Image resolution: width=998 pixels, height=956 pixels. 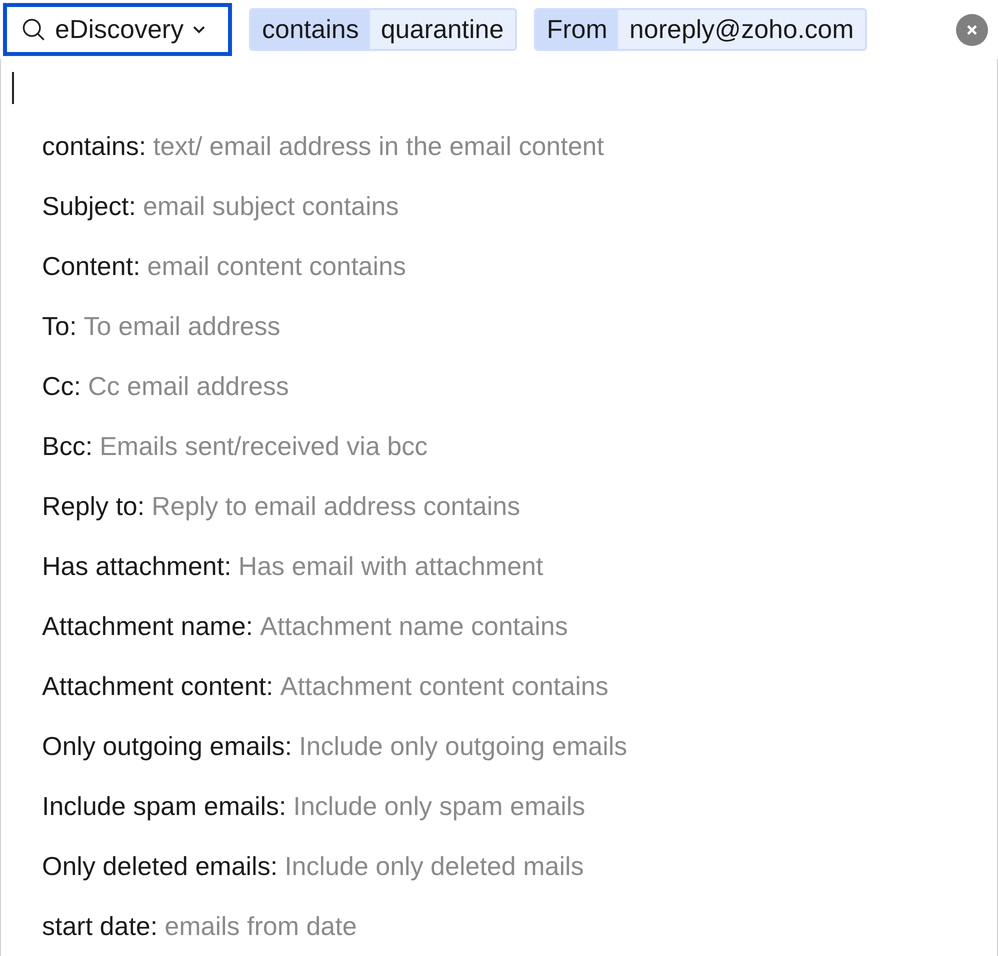 What do you see at coordinates (167, 746) in the screenshot?
I see `suggestion-key: Only outgoing emails:` at bounding box center [167, 746].